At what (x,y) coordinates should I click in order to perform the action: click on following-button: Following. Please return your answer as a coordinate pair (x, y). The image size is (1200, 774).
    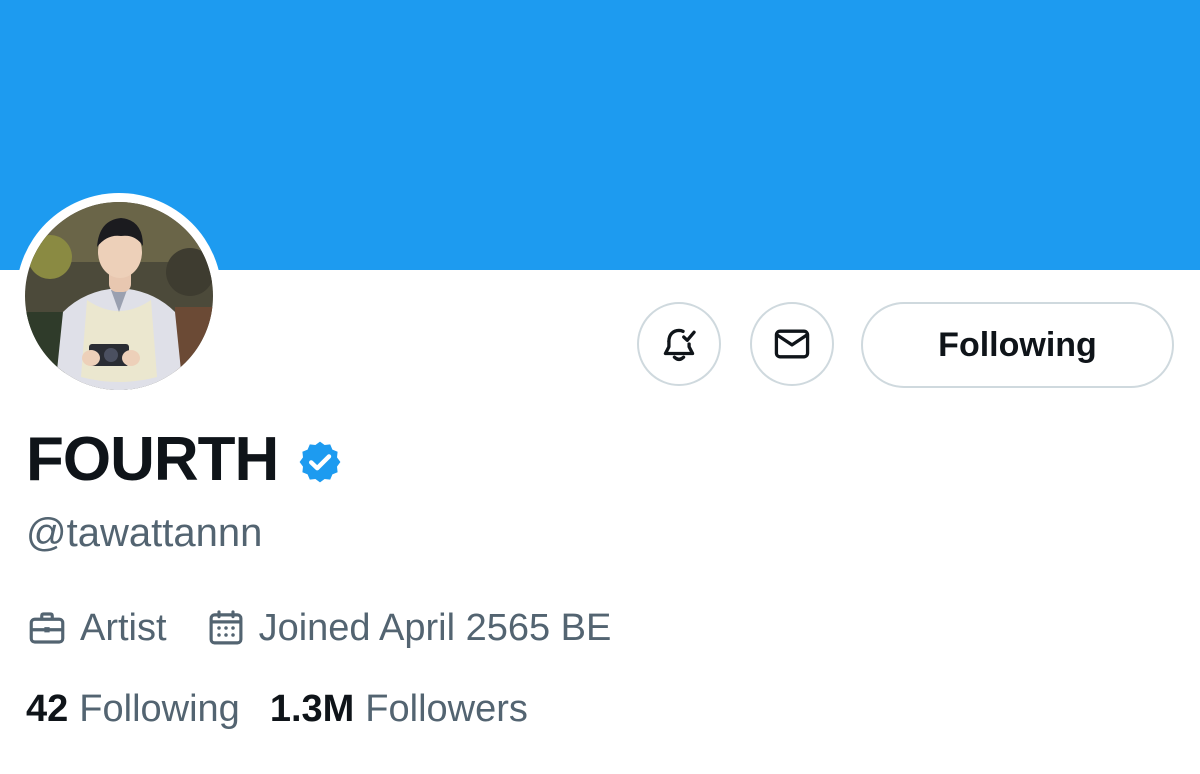
    Looking at the image, I should click on (1017, 345).